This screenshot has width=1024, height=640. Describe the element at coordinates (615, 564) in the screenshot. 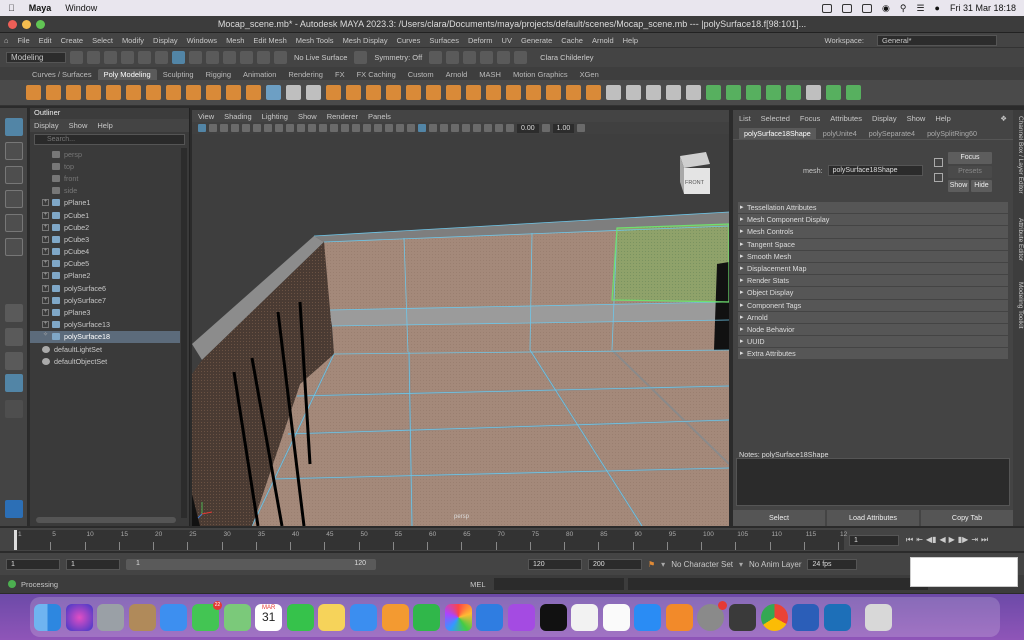

I see `scene-end-field: 200` at that location.